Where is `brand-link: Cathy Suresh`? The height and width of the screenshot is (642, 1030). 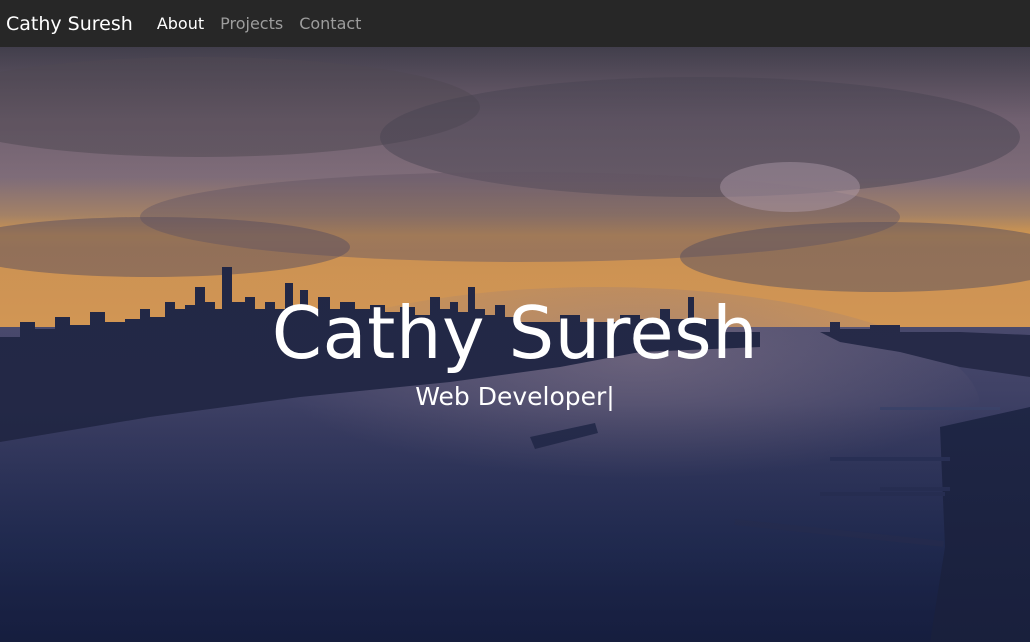 brand-link: Cathy Suresh is located at coordinates (69, 24).